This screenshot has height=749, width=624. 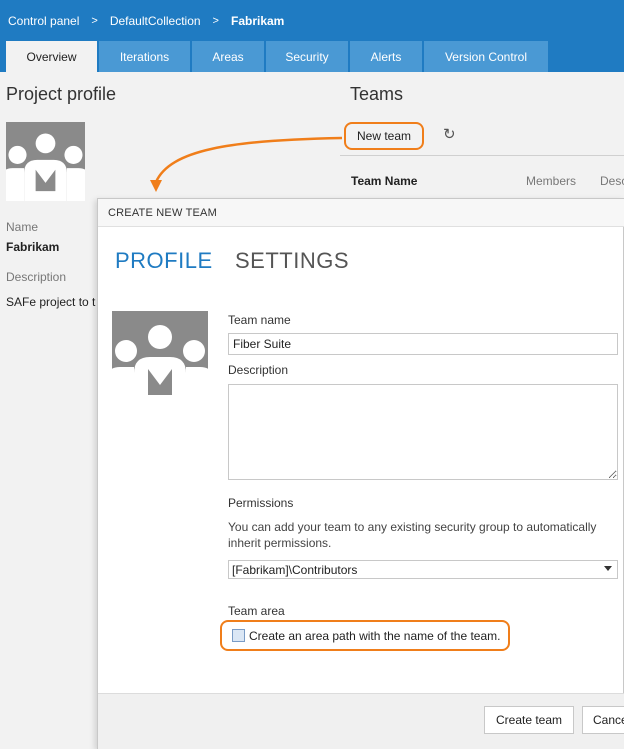 What do you see at coordinates (386, 56) in the screenshot?
I see `tab-alerts: Alerts` at bounding box center [386, 56].